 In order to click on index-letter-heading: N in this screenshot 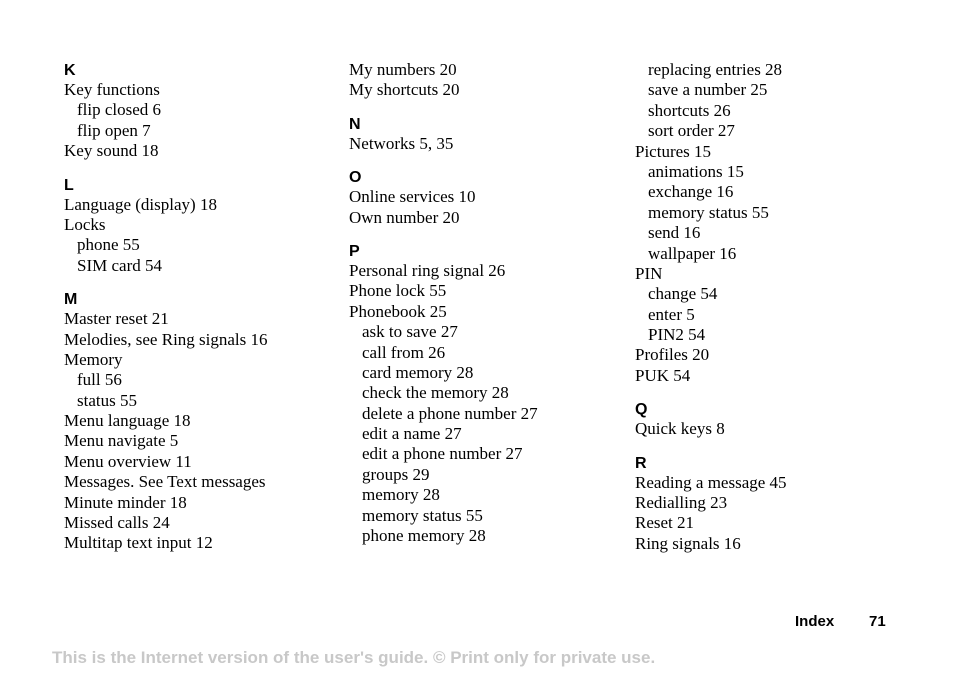, I will do `click(355, 124)`.